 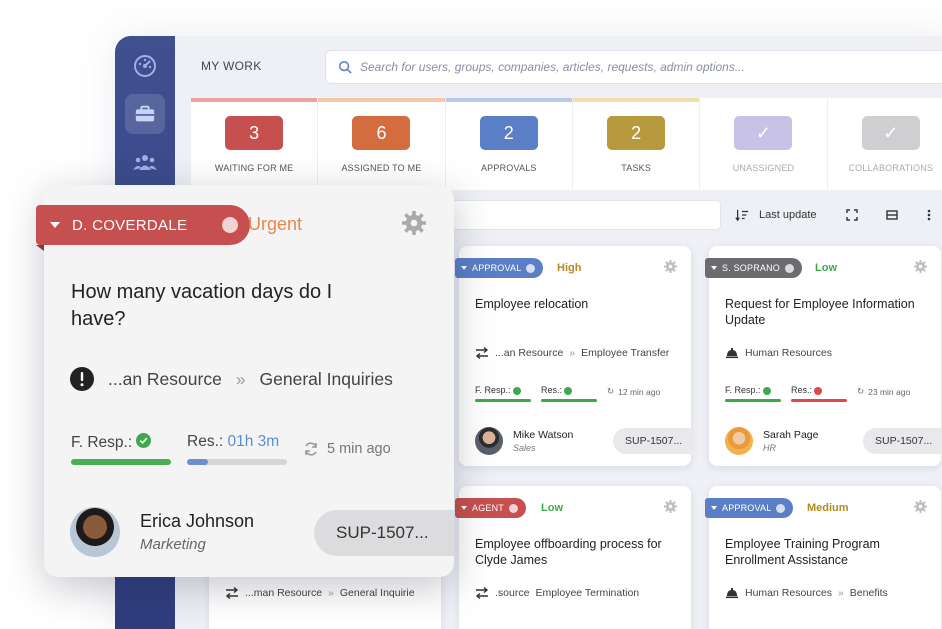 I want to click on category-path: ...an Resource » Employee Transfer, so click(x=572, y=353).